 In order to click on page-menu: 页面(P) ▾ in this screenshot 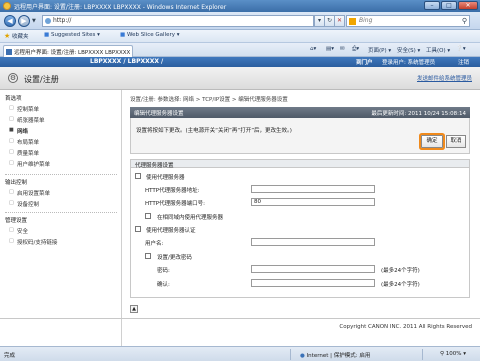, I will do `click(379, 50)`.